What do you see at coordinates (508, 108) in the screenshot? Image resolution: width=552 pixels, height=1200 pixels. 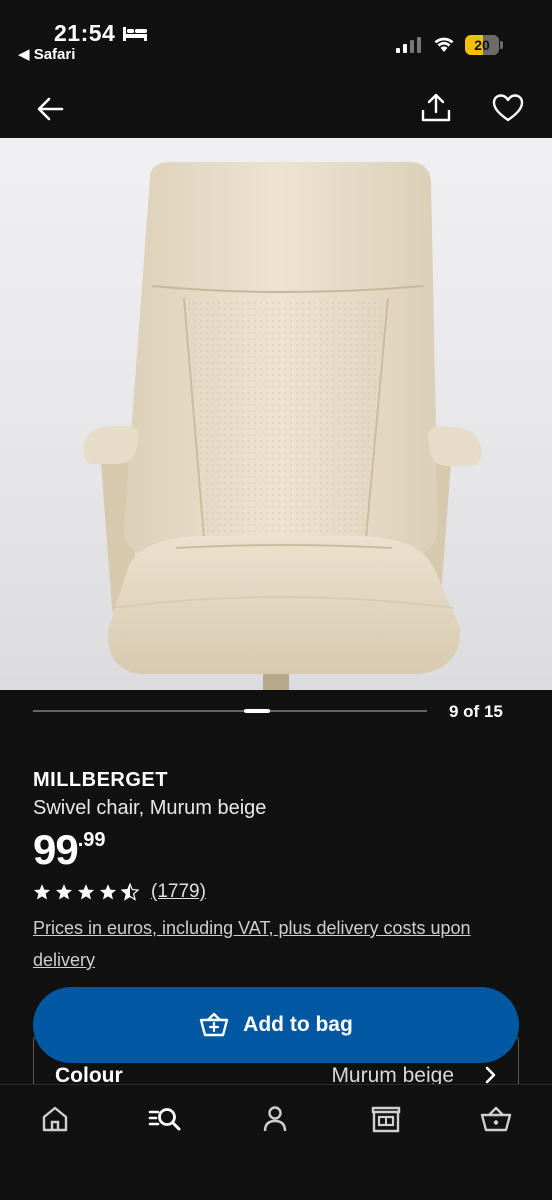 I see `heart-icon` at bounding box center [508, 108].